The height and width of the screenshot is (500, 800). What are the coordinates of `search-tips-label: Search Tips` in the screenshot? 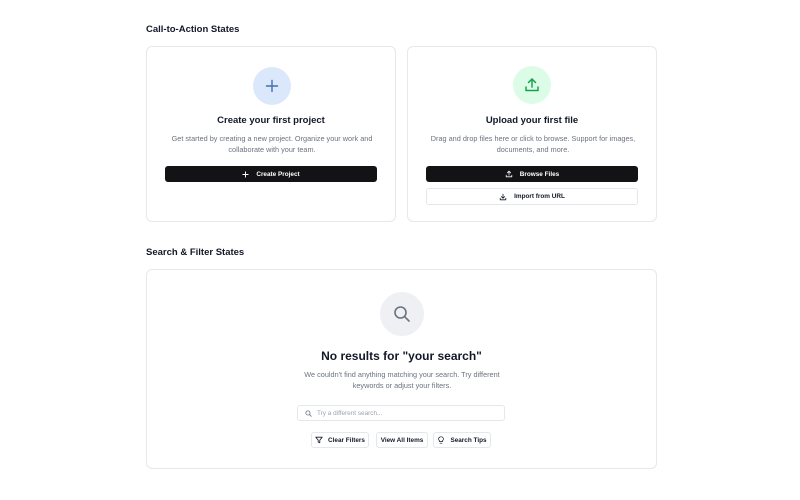 It's located at (468, 440).